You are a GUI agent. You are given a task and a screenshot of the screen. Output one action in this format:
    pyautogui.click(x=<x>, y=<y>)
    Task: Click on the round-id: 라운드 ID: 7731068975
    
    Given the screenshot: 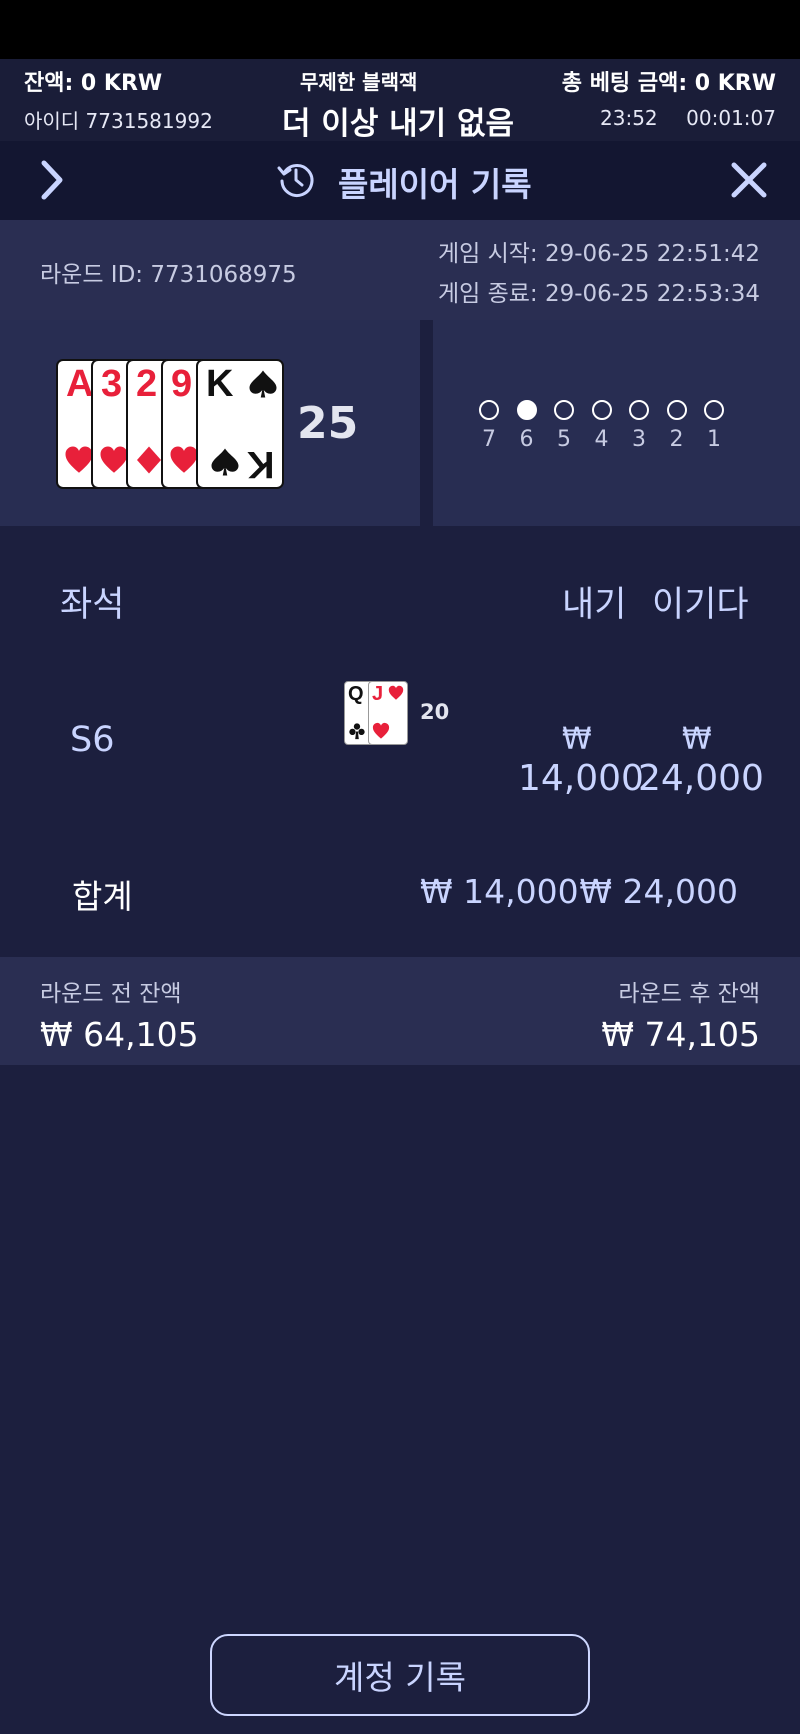 What is the action you would take?
    pyautogui.click(x=168, y=275)
    